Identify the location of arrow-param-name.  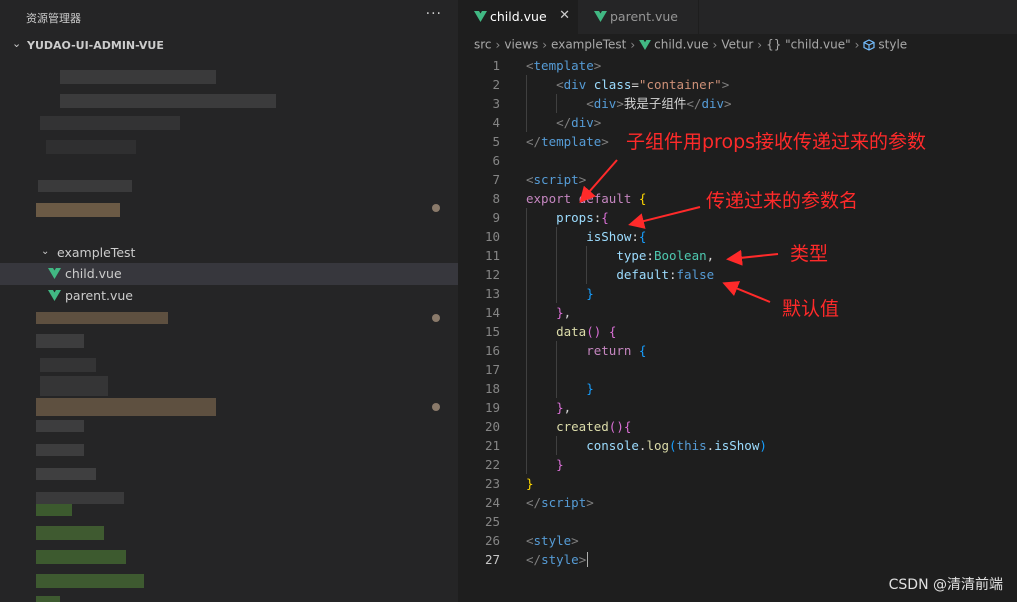
(664, 217).